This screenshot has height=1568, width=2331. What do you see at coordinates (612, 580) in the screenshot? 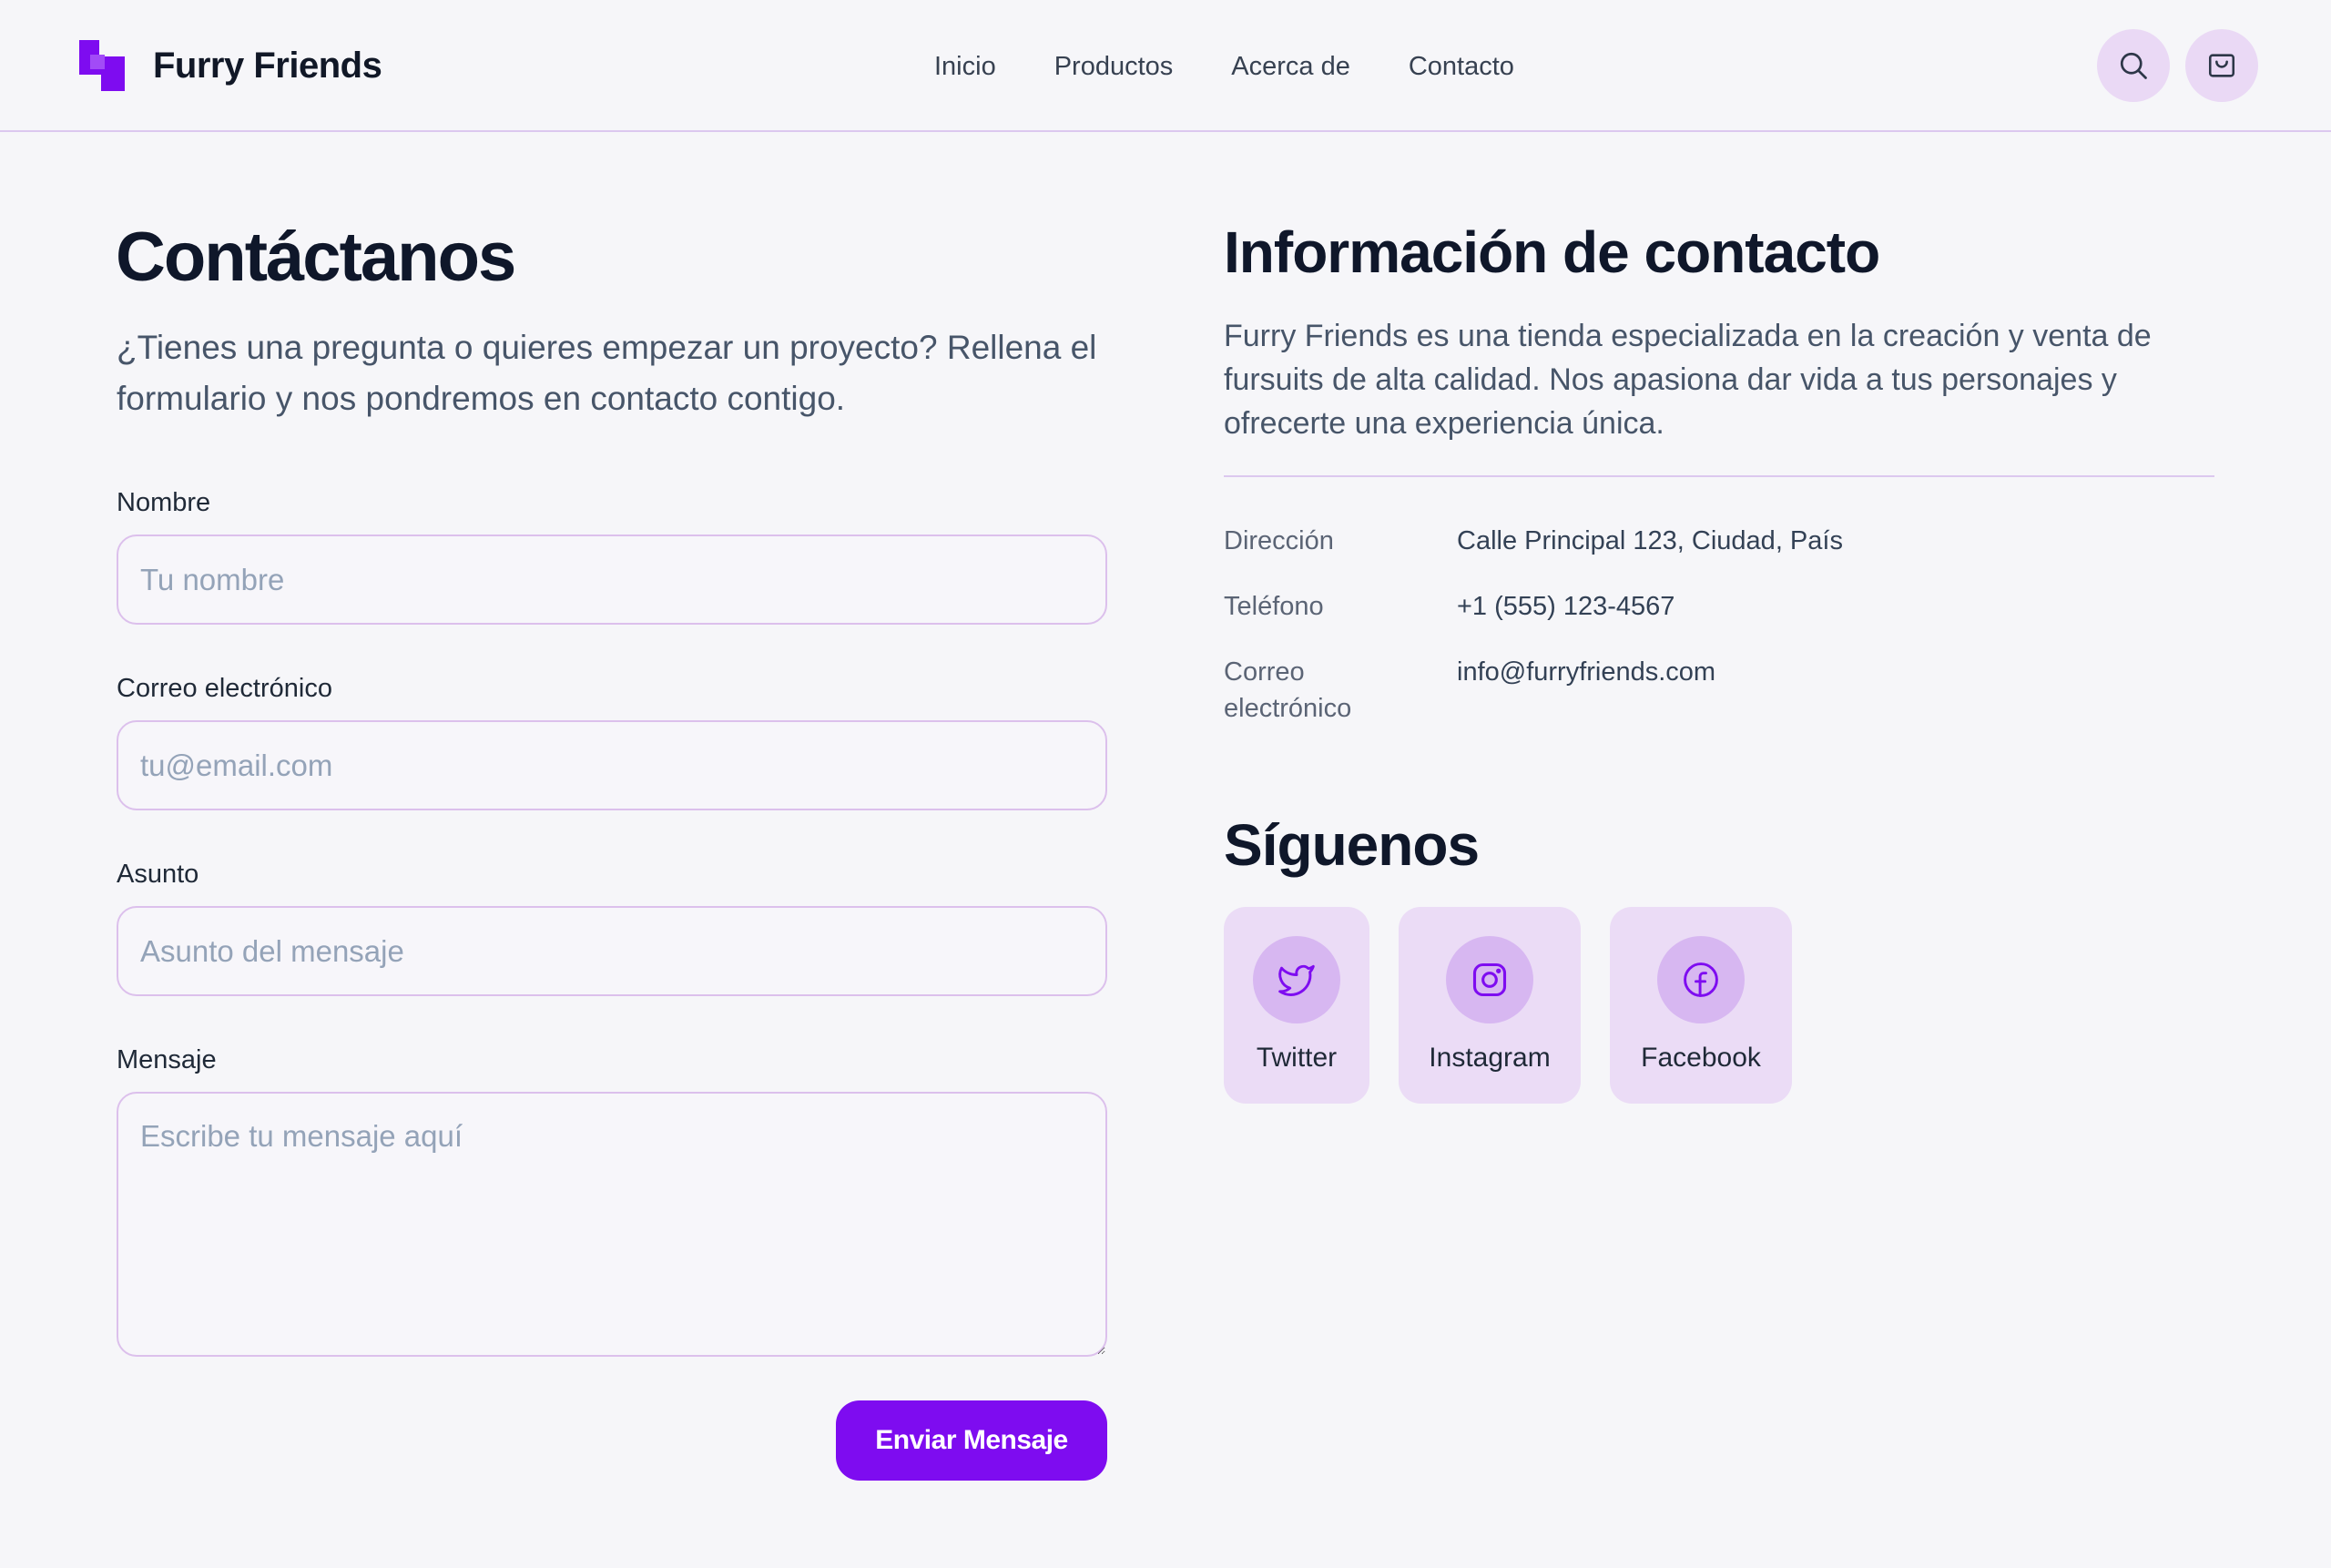
I see `name-input` at bounding box center [612, 580].